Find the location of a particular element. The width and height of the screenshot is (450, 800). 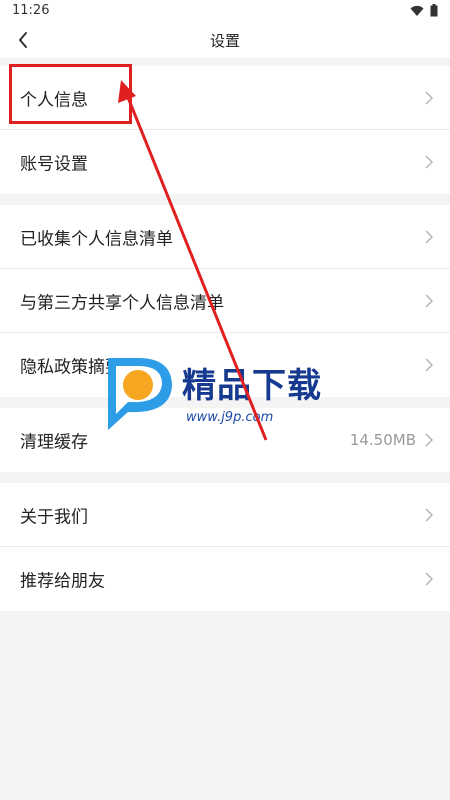

settings-item-account-settings: 账号设置 is located at coordinates (225, 162).